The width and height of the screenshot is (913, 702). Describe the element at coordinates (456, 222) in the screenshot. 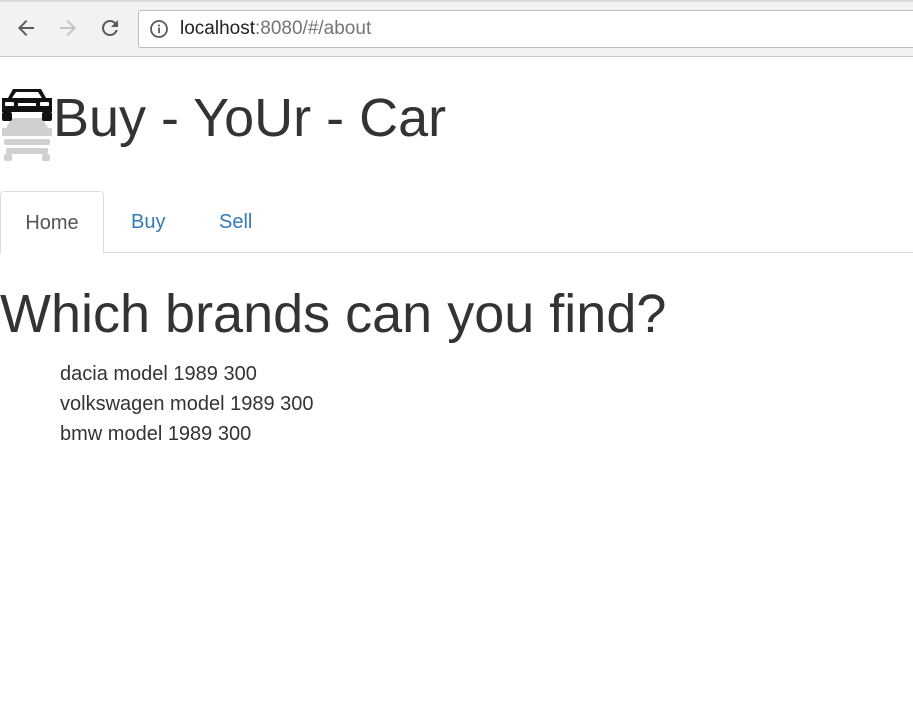

I see `nav-tabs: Home Buy Sell` at that location.